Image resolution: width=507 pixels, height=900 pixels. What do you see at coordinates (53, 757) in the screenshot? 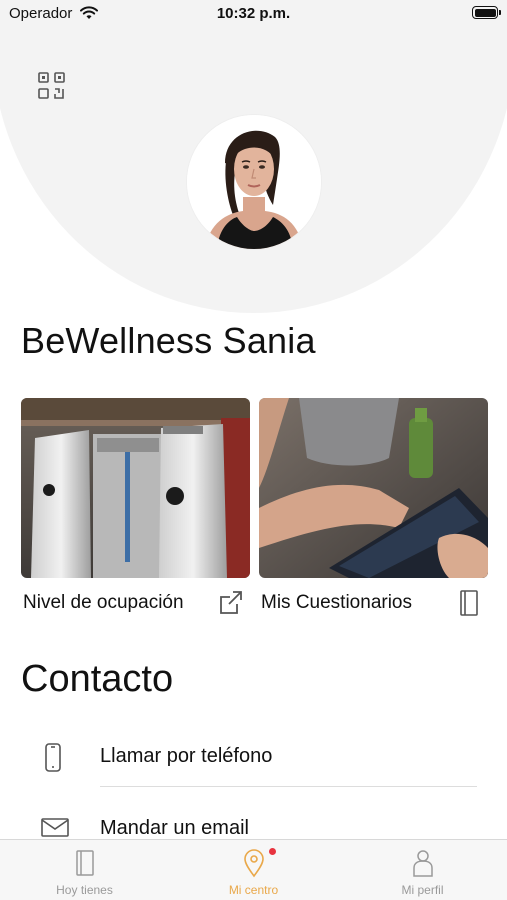
I see `phone-icon` at bounding box center [53, 757].